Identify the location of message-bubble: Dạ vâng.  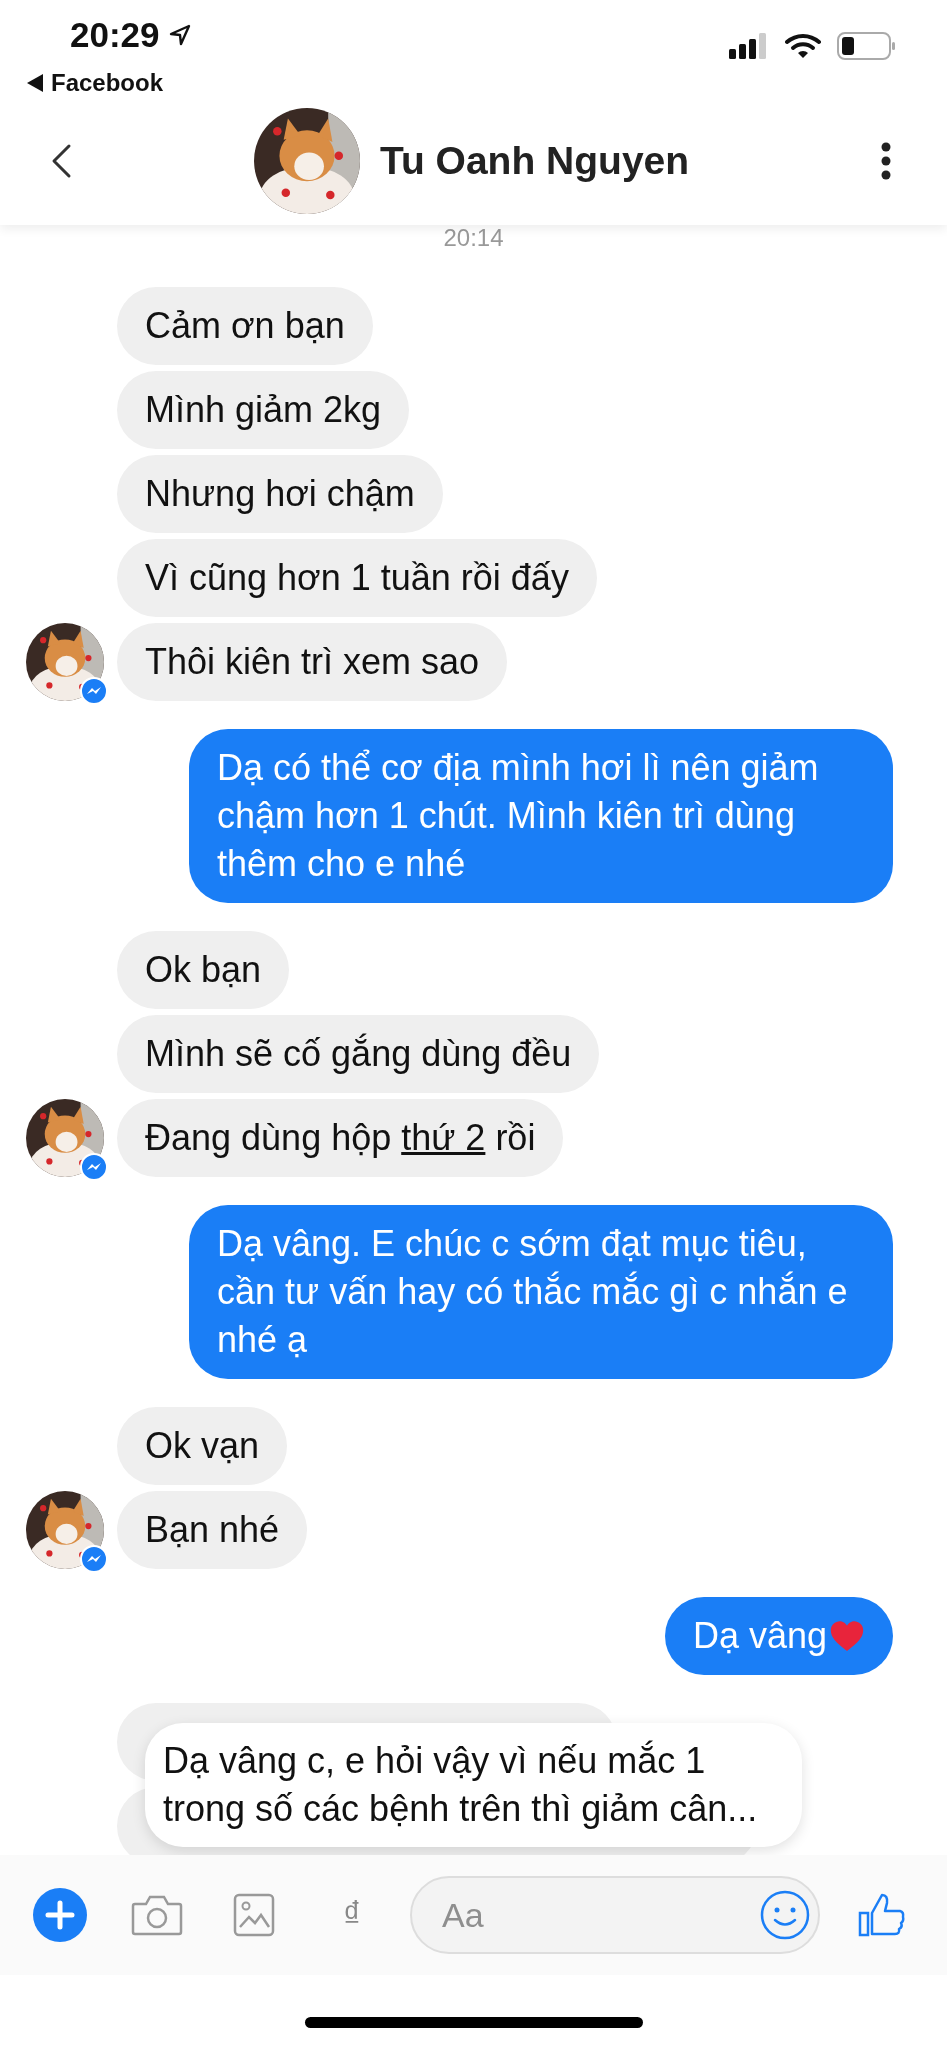
(778, 1636).